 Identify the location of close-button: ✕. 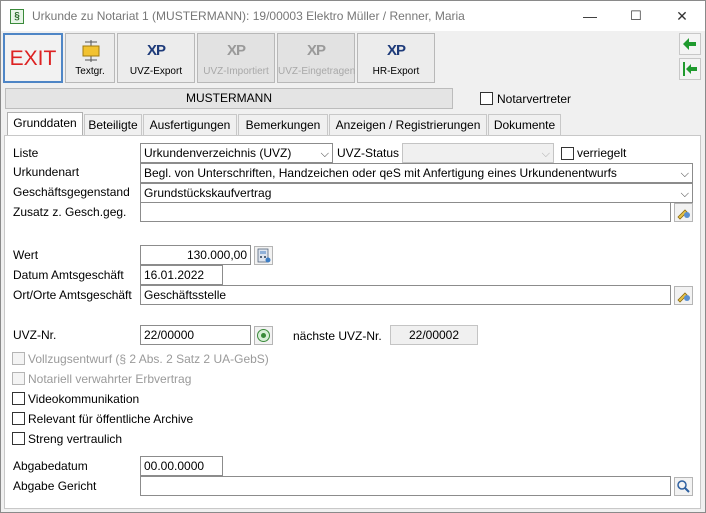
(682, 16).